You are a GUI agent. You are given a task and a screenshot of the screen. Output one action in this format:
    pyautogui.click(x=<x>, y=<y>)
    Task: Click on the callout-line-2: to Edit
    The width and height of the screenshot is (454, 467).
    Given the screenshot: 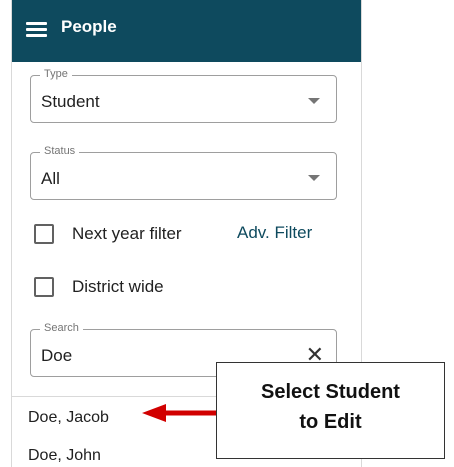 What is the action you would take?
    pyautogui.click(x=330, y=422)
    